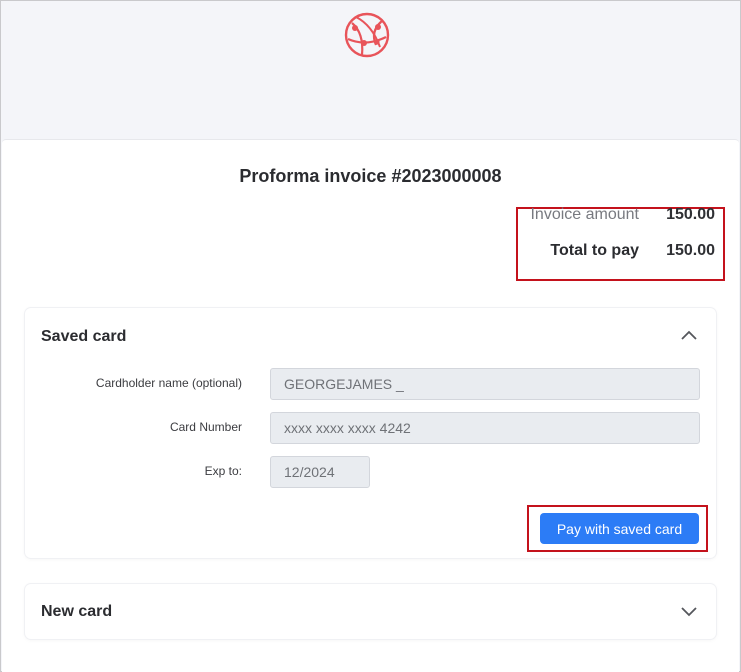 This screenshot has width=741, height=672. Describe the element at coordinates (485, 384) in the screenshot. I see `cardholder-name-field: GEORGEJAMES _` at that location.